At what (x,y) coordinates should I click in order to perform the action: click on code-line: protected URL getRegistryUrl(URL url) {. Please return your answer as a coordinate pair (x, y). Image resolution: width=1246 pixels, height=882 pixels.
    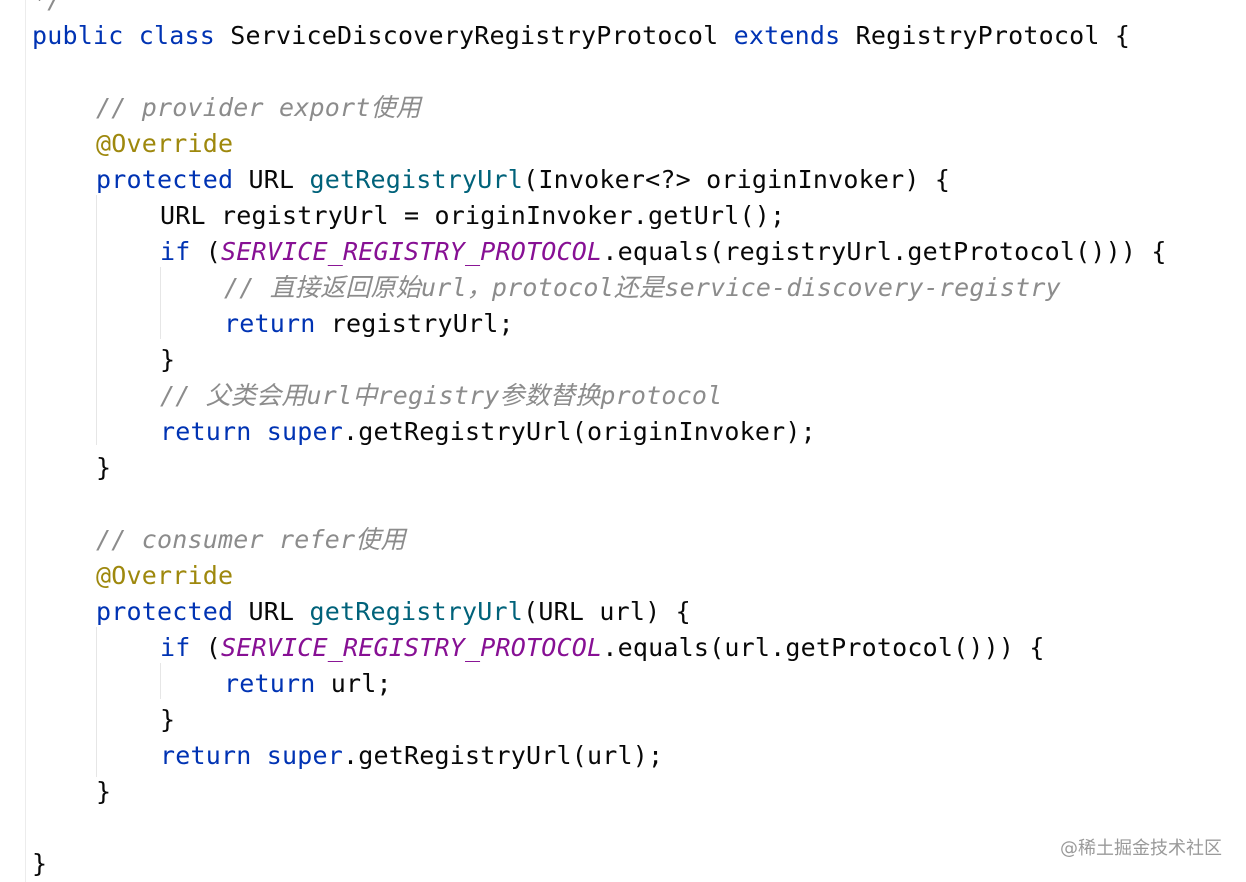
    Looking at the image, I should click on (393, 612).